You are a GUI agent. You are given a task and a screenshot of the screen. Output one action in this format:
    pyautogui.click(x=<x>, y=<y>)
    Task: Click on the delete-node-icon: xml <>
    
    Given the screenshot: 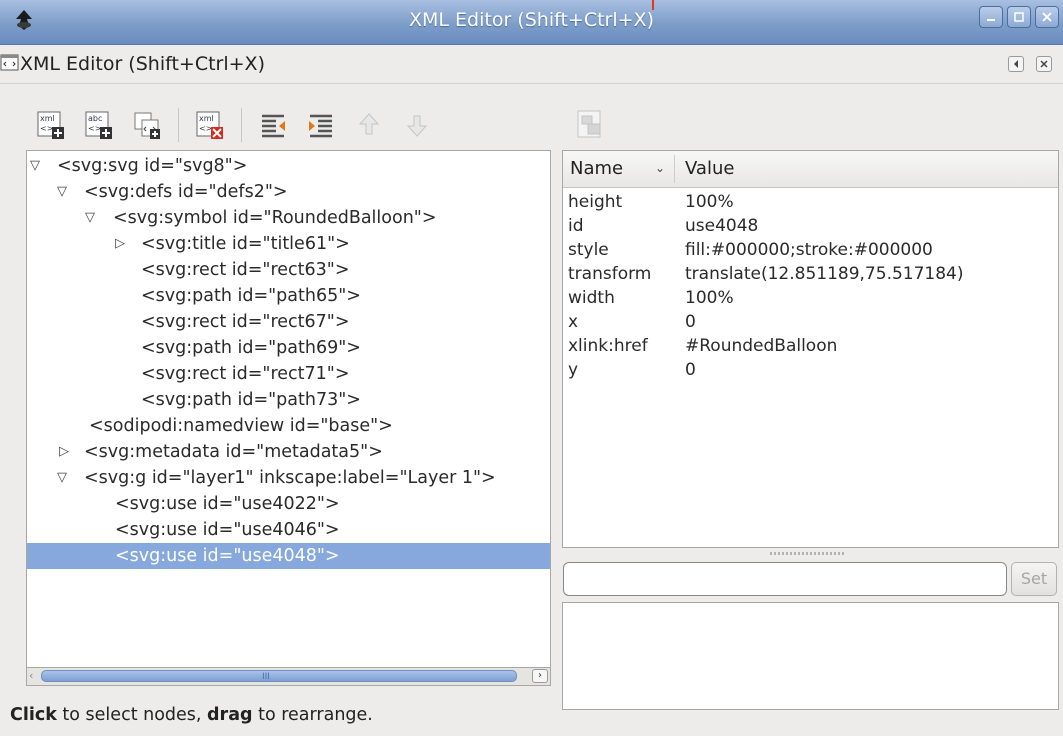 What is the action you would take?
    pyautogui.click(x=209, y=125)
    